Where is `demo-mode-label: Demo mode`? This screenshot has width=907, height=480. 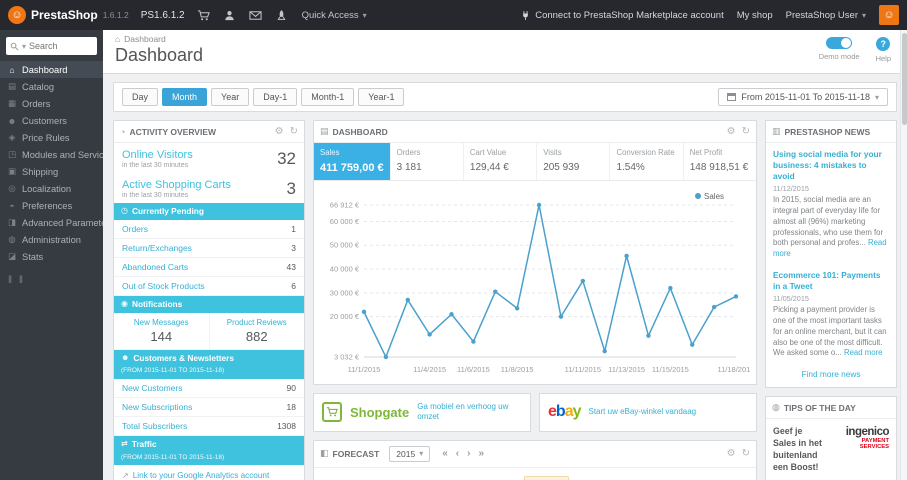
demo-mode-label: Demo mode is located at coordinates (839, 56).